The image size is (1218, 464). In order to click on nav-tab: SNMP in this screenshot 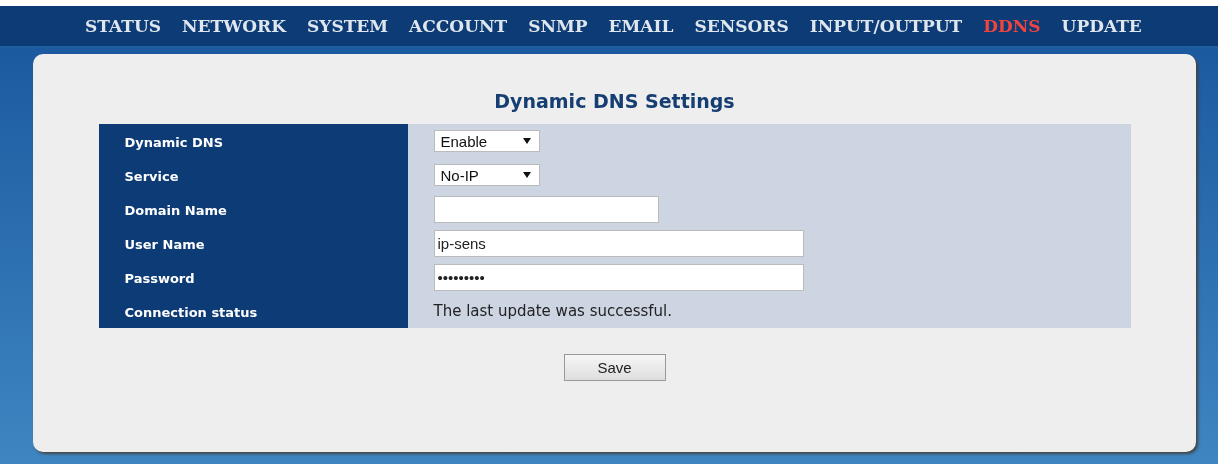, I will do `click(558, 26)`.